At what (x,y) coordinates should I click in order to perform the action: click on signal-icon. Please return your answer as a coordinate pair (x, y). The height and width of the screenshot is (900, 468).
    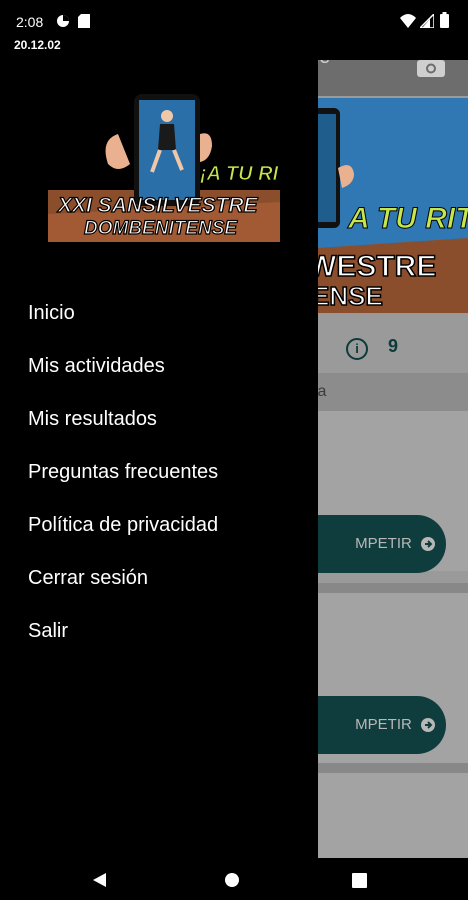
    Looking at the image, I should click on (427, 21).